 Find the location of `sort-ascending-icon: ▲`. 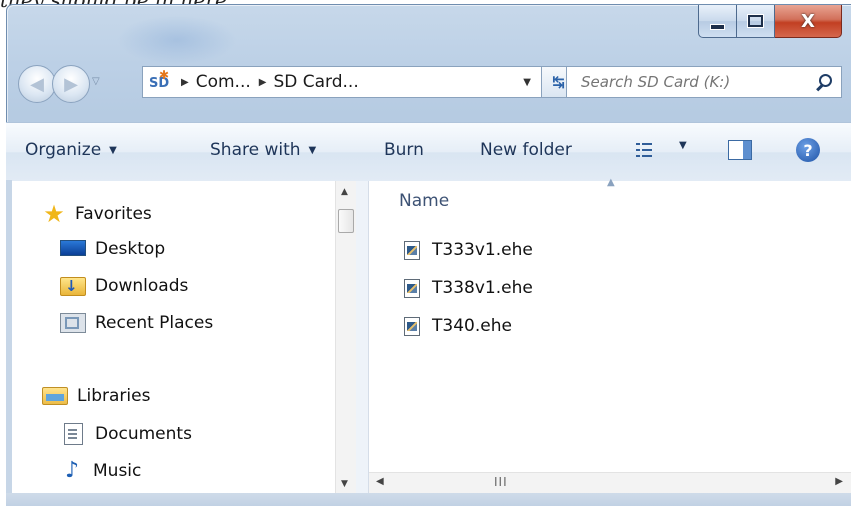

sort-ascending-icon: ▲ is located at coordinates (611, 182).